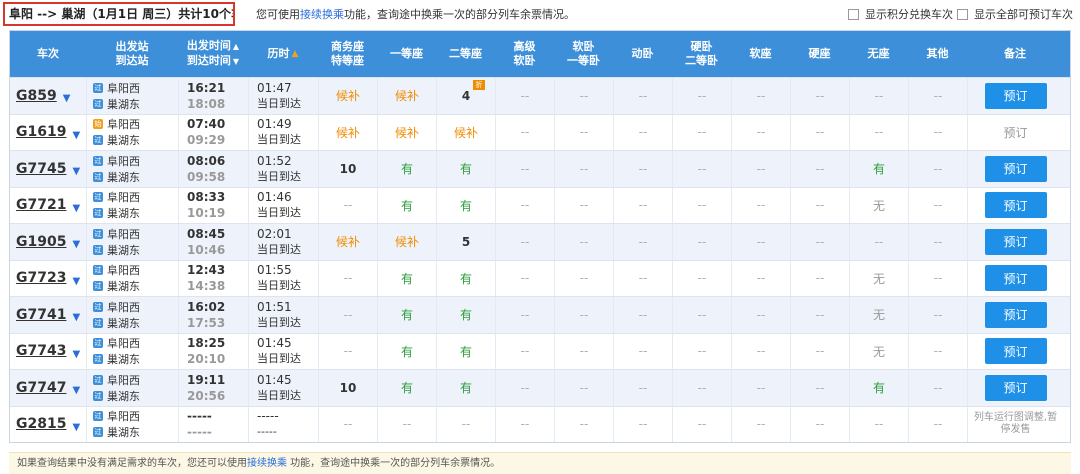  Describe the element at coordinates (213, 46) in the screenshot. I see `header-dep-time: 出发时间 ▲` at that location.